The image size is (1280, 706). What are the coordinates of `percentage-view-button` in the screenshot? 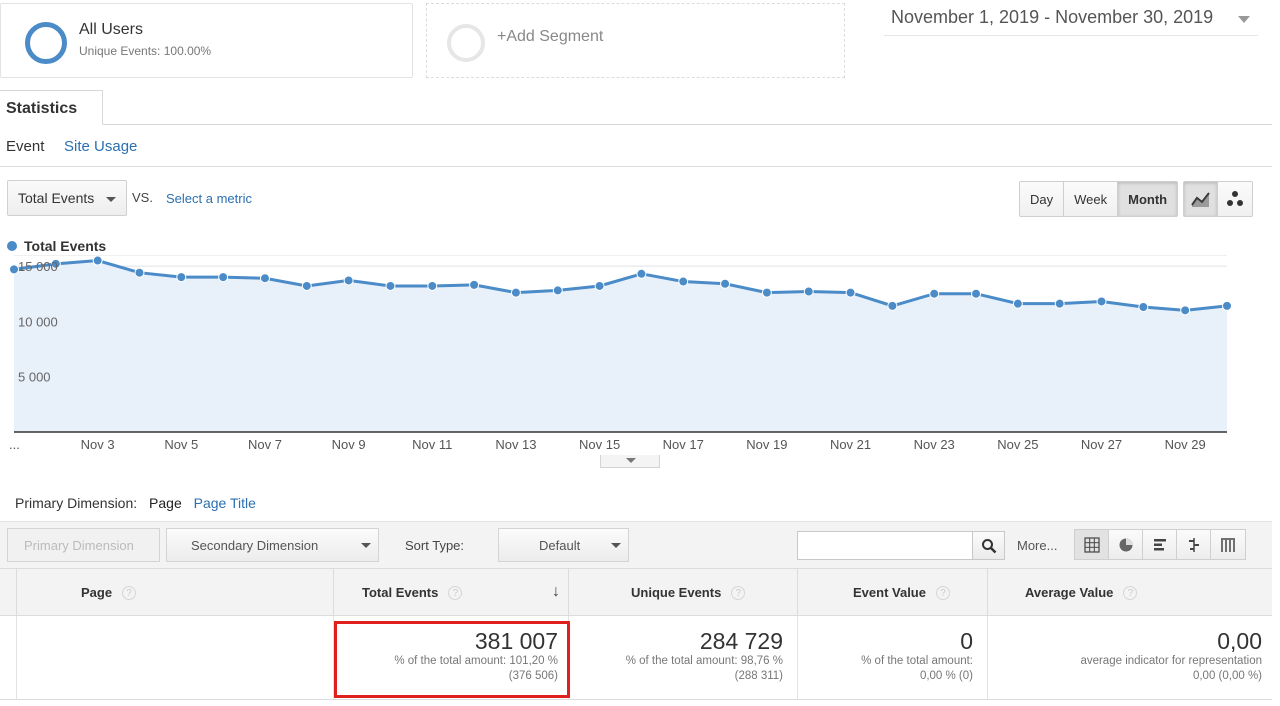 It's located at (1126, 544).